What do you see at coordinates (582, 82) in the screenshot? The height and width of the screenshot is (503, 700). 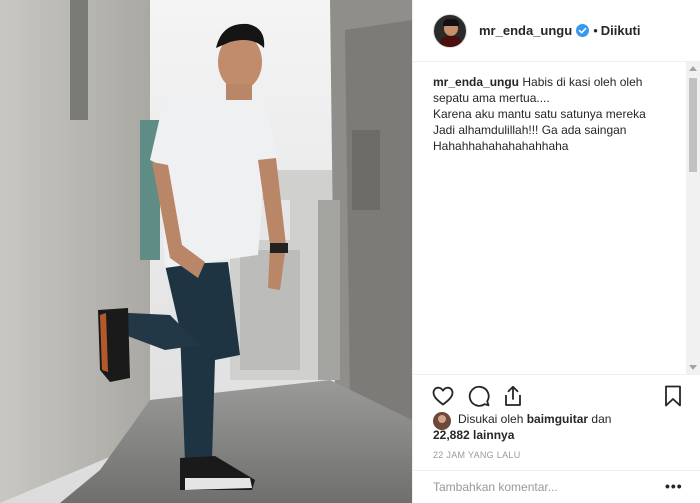 I see `caption-text: Habis di kasi oleh oleh` at bounding box center [582, 82].